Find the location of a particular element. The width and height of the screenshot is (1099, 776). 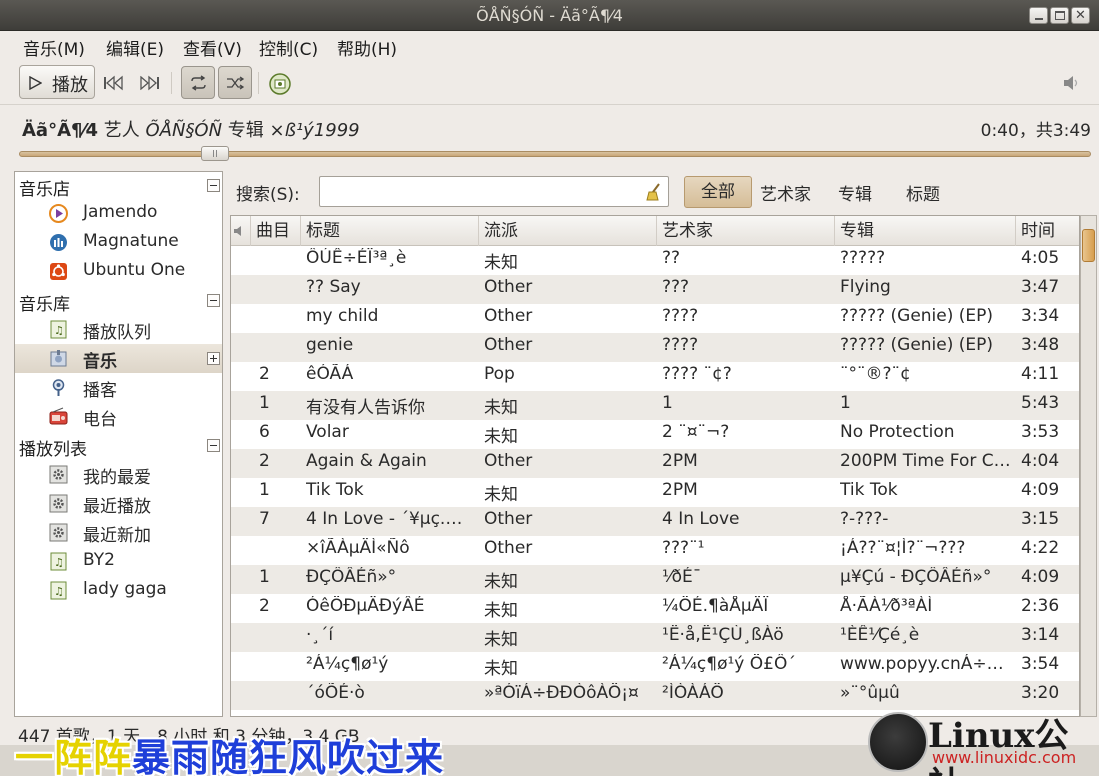

table-row: ´óÕÉ·ò »ªÓïÁ÷ÐÐÒôÀÖ¡¤ ²ÌÒÀÁÖ »¨°ûµû 3:20 is located at coordinates (655, 695).